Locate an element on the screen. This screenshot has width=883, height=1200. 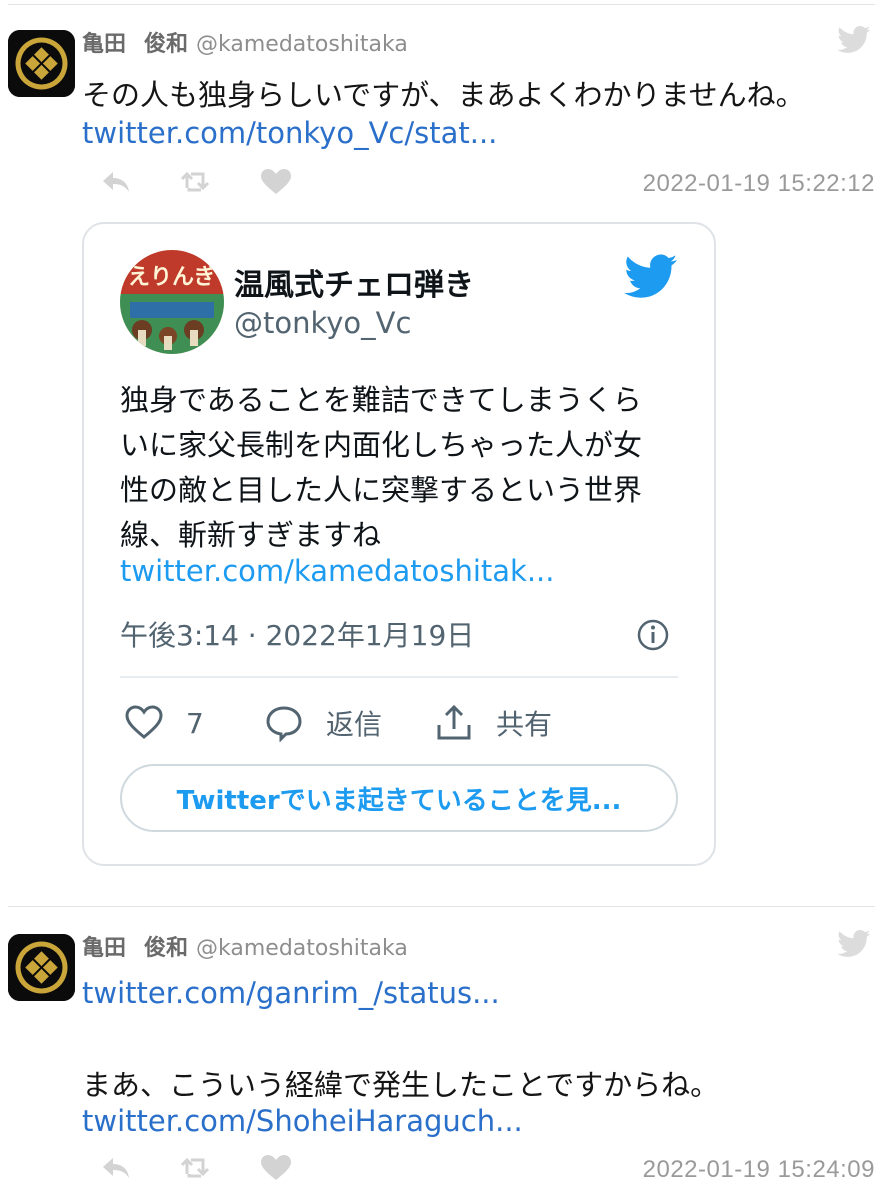
info-icon is located at coordinates (653, 635).